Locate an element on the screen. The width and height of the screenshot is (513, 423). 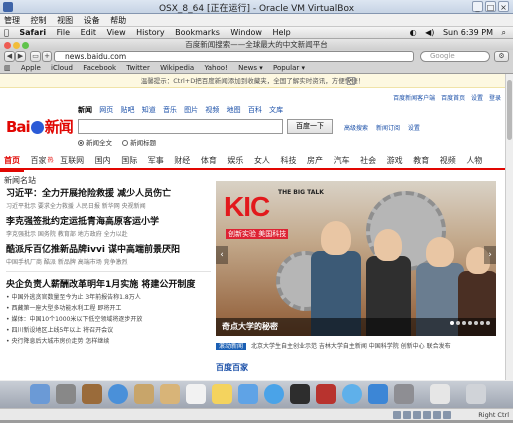
menu-edit: Edit is located at coordinates (89, 33).